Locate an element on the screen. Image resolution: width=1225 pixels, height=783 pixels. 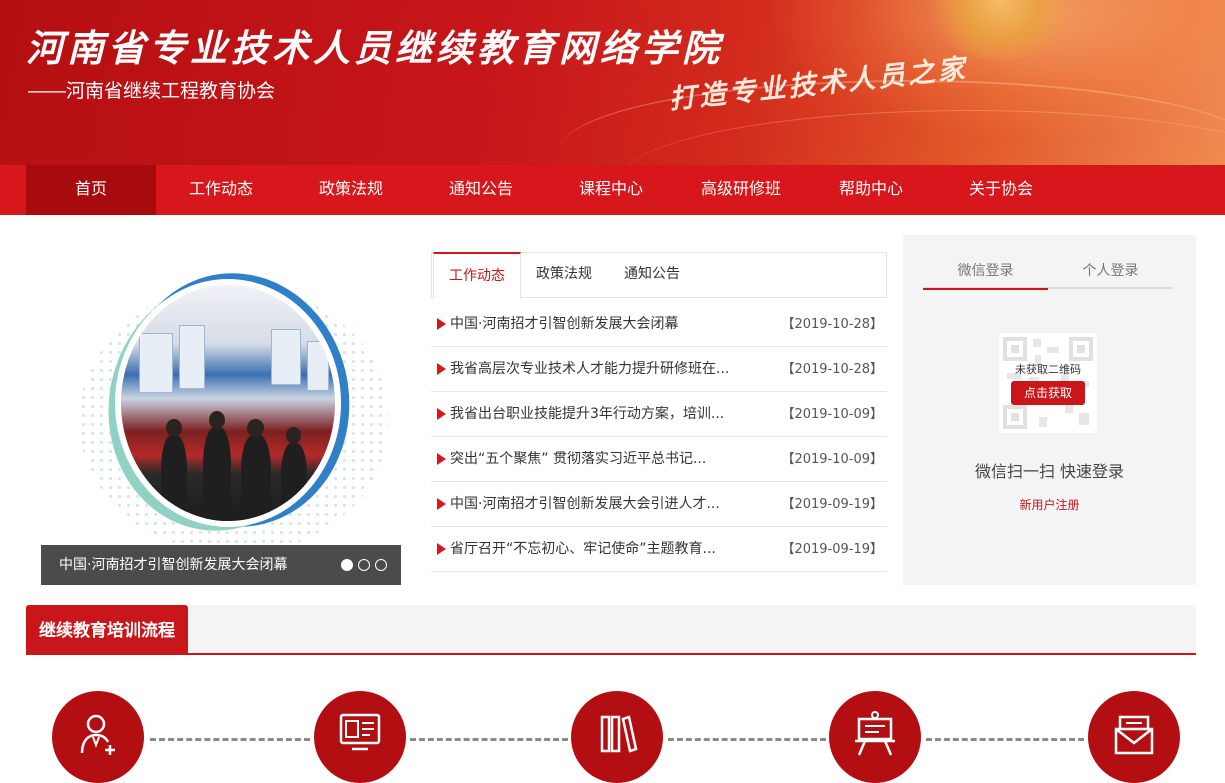
process-step-online-study is located at coordinates (360, 737).